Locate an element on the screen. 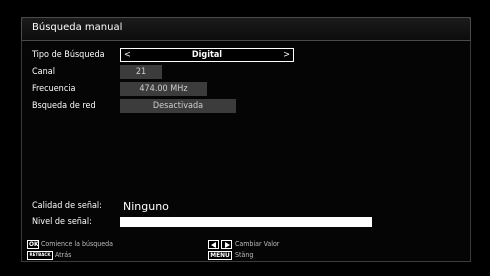 The image size is (490, 276). signal-level-label: Nivel de señal: is located at coordinates (62, 222).